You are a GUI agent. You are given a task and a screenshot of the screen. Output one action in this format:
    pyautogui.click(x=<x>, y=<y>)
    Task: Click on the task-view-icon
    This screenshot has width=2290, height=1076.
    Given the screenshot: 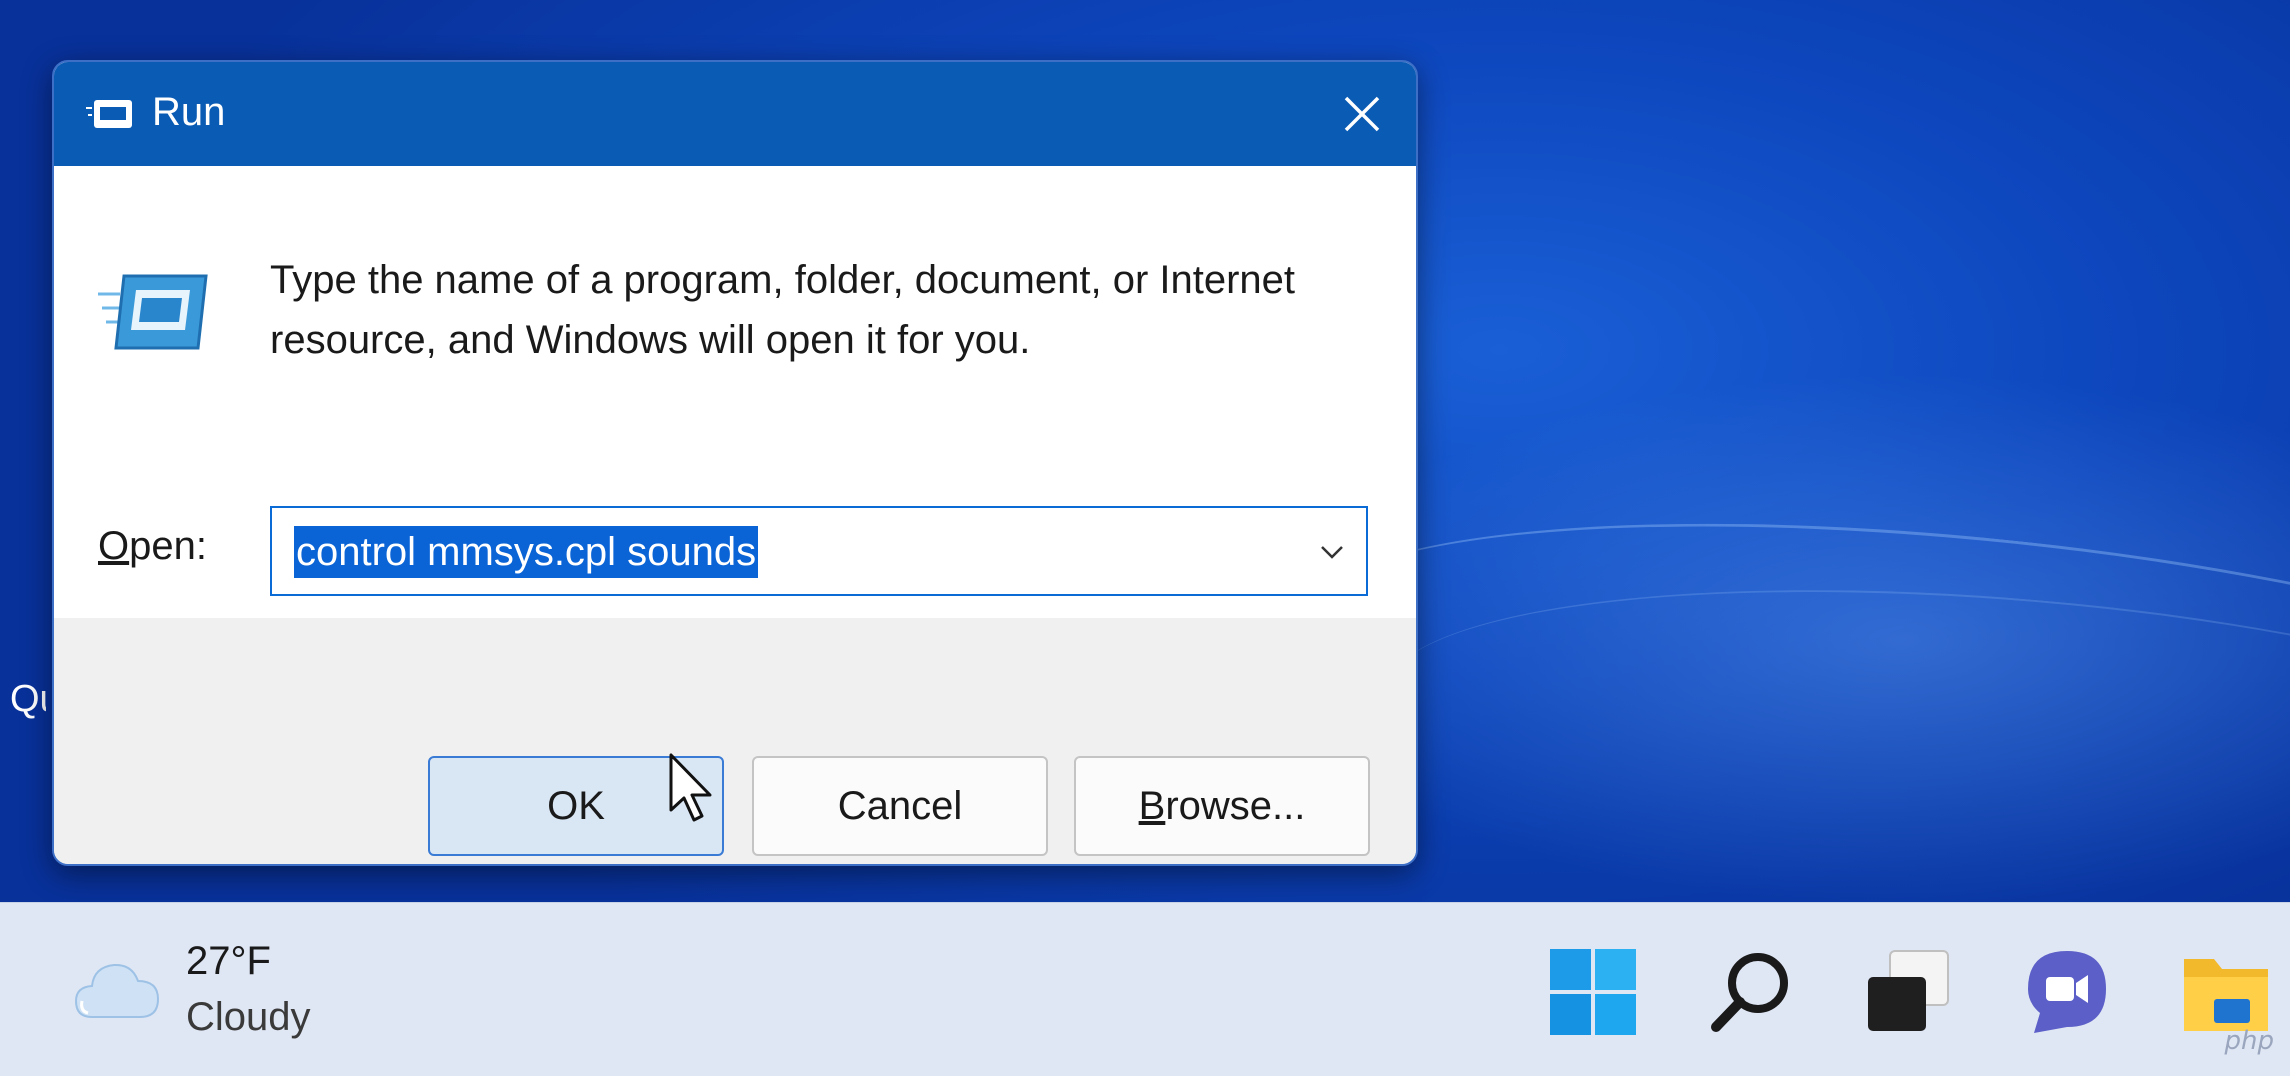 What is the action you would take?
    pyautogui.click(x=1909, y=992)
    